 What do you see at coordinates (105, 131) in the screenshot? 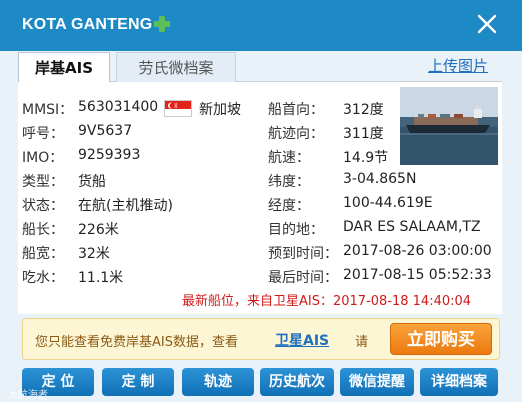
I see `callsign-value: 9V5637` at bounding box center [105, 131].